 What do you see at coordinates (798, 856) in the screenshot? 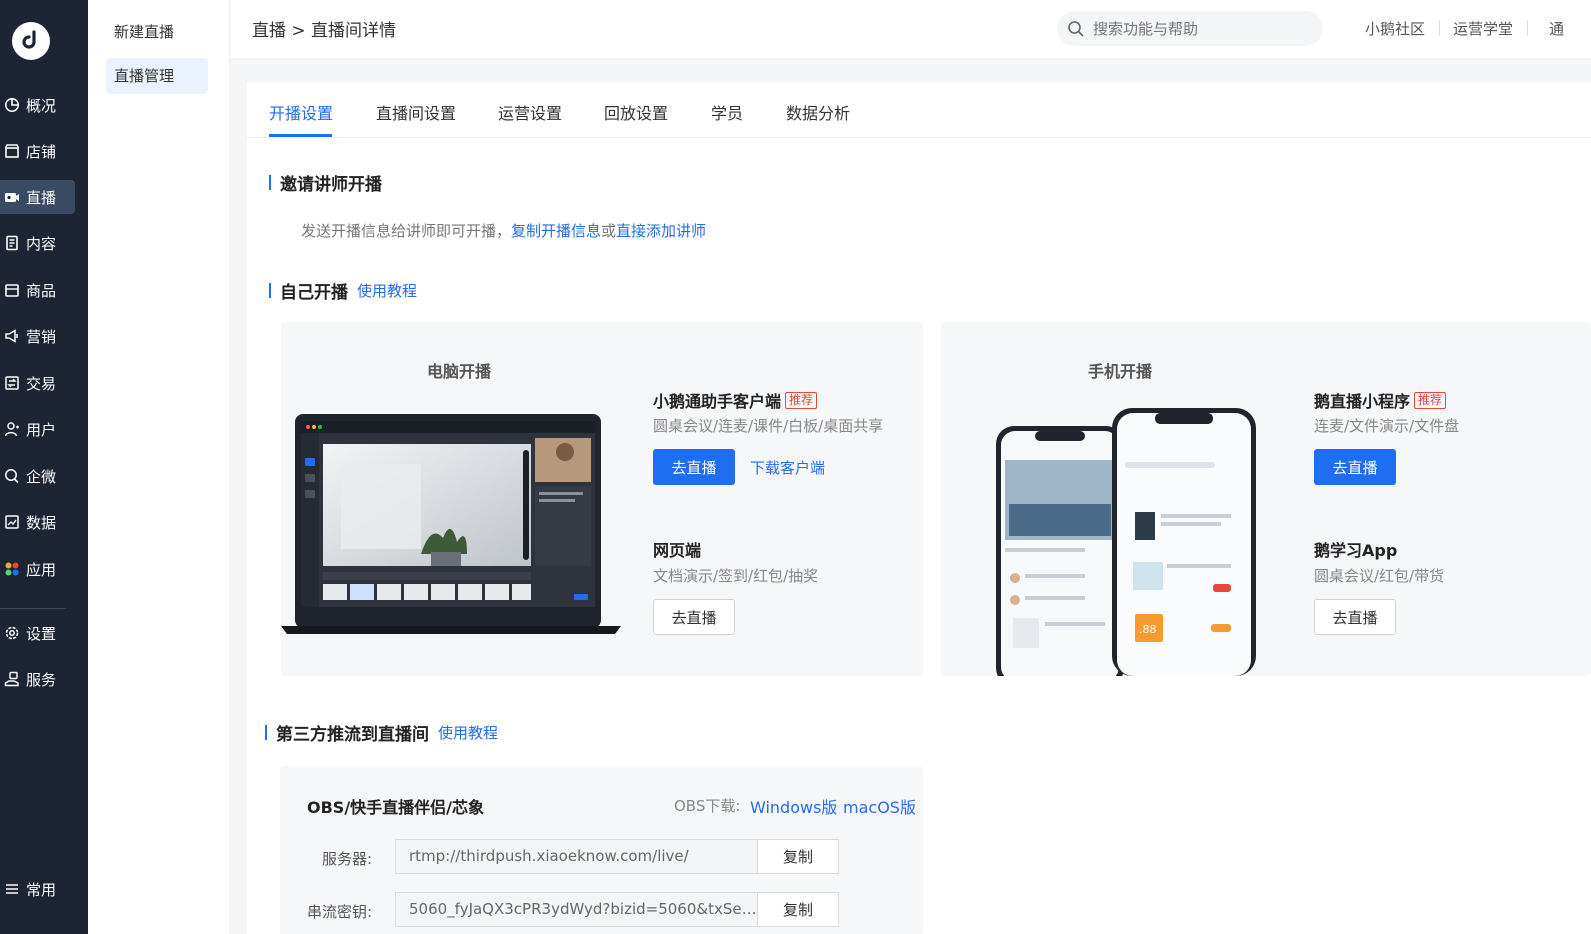
I see `copy-server-button: 复制` at bounding box center [798, 856].